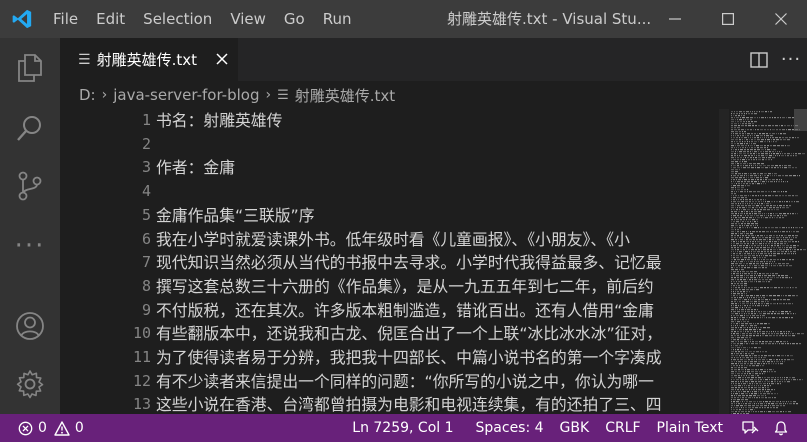  Describe the element at coordinates (438, 239) in the screenshot. I see `line-text: 我在小学时就爱读课外书。低年级时看《儿童画报》、《小朋友》、《小` at that location.